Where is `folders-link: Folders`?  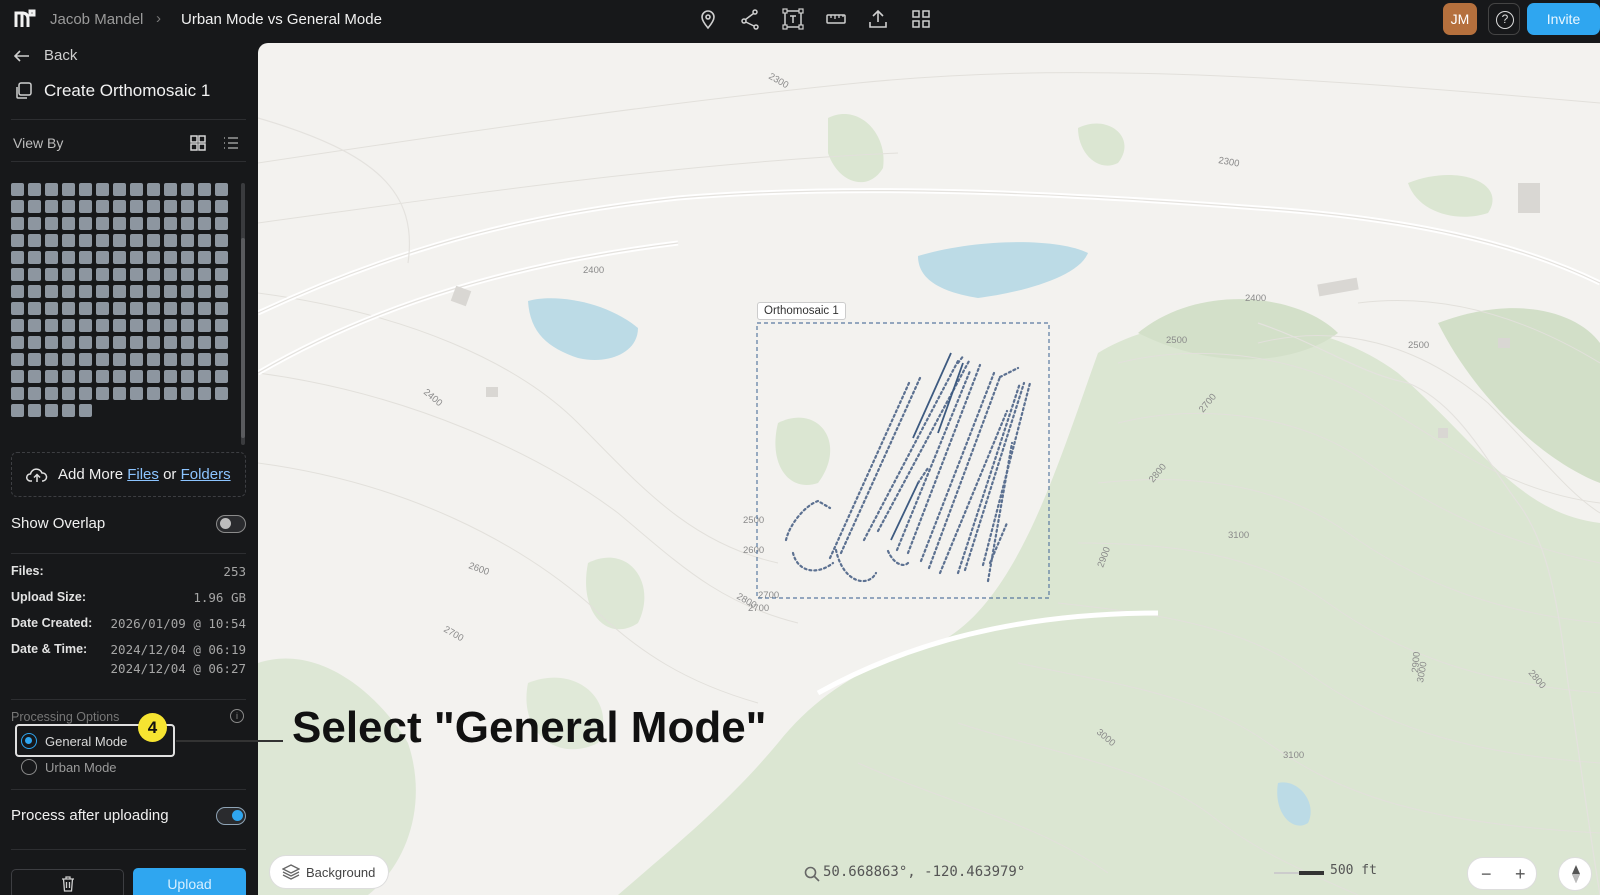
folders-link: Folders is located at coordinates (206, 474).